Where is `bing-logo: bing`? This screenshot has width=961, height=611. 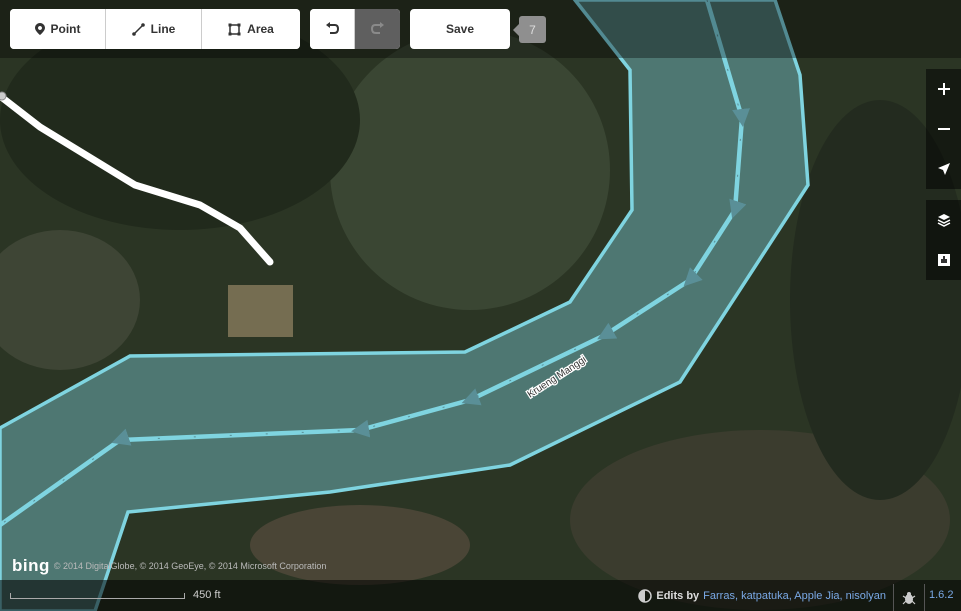 bing-logo: bing is located at coordinates (31, 565).